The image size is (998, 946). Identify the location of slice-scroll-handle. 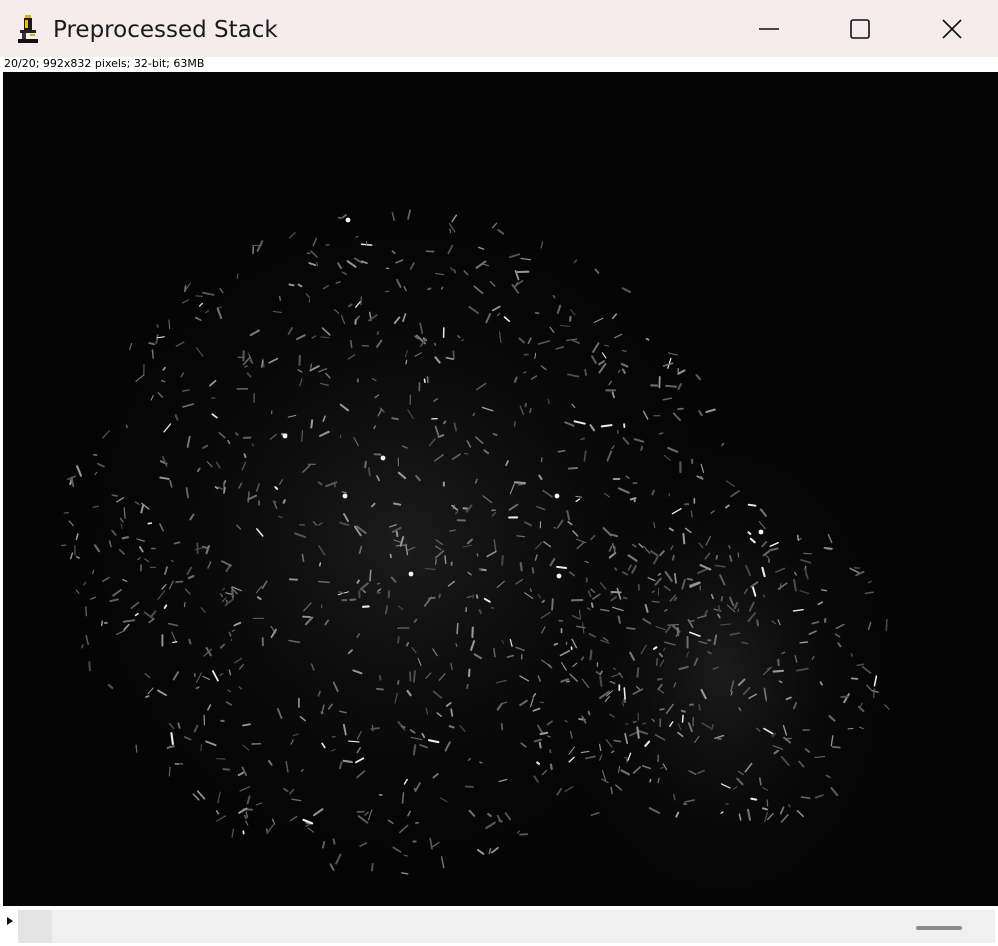
(939, 928).